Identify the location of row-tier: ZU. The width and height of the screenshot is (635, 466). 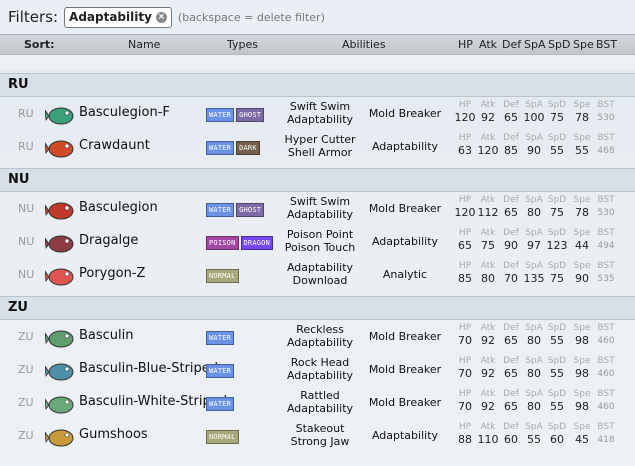
(26, 369).